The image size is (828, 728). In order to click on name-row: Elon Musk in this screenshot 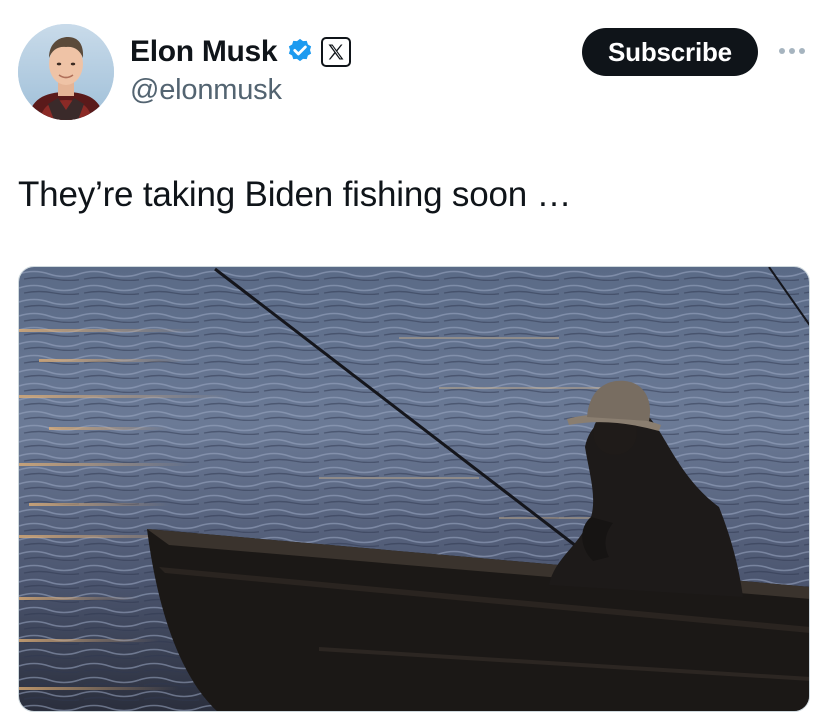, I will do `click(241, 52)`.